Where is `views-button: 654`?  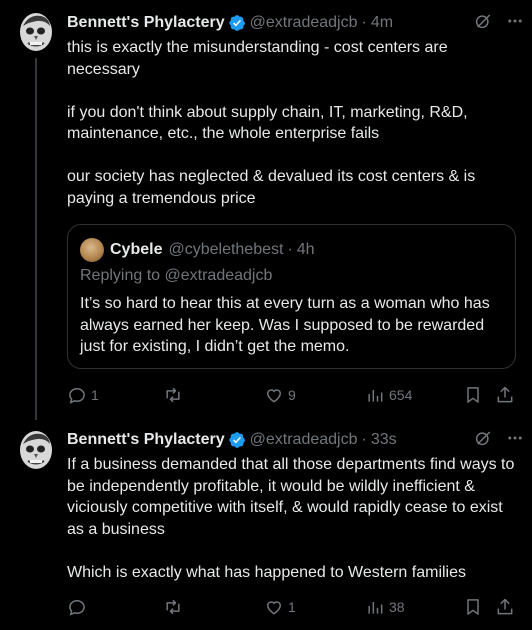
views-button: 654 is located at coordinates (388, 395).